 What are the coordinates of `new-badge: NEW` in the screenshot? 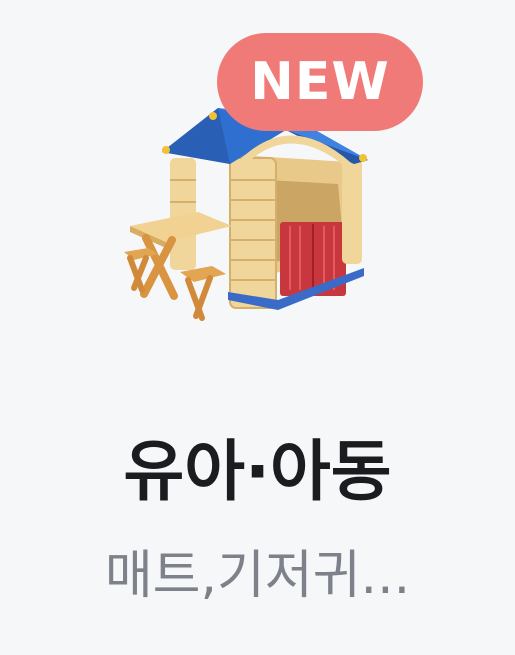 It's located at (320, 82).